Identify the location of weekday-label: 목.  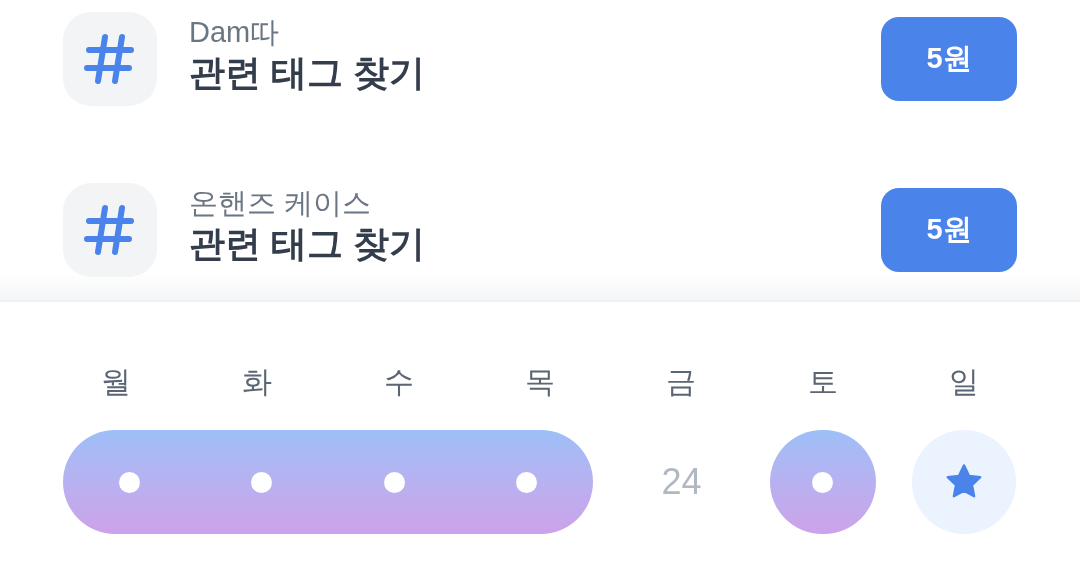
(540, 382).